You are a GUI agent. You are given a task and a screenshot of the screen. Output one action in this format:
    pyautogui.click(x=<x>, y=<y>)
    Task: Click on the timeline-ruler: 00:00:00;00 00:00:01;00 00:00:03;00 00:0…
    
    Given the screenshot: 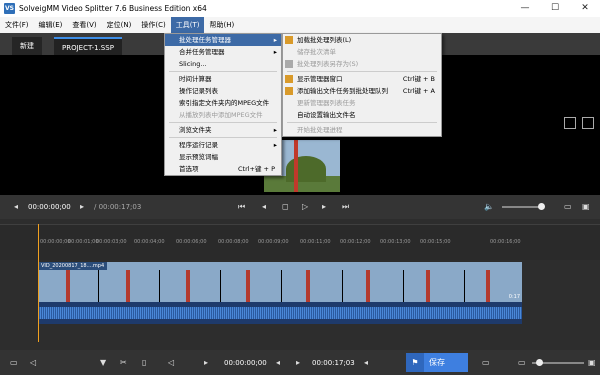 What is the action you would take?
    pyautogui.click(x=300, y=242)
    